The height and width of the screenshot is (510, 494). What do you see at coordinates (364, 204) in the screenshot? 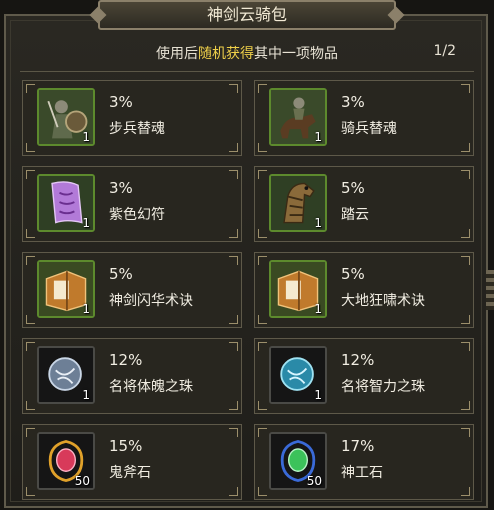
I see `item-card: 1 5% 踏云` at bounding box center [364, 204].